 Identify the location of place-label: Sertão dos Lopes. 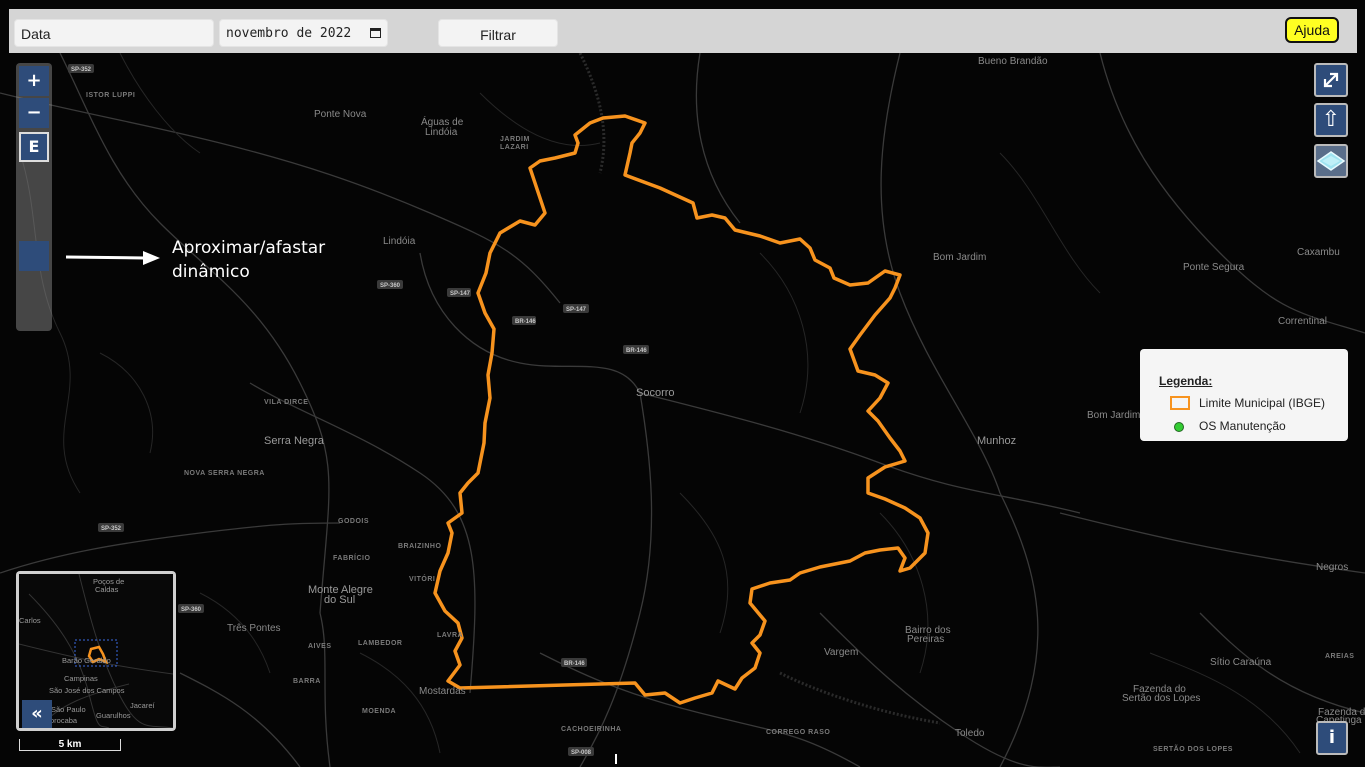
(1161, 698).